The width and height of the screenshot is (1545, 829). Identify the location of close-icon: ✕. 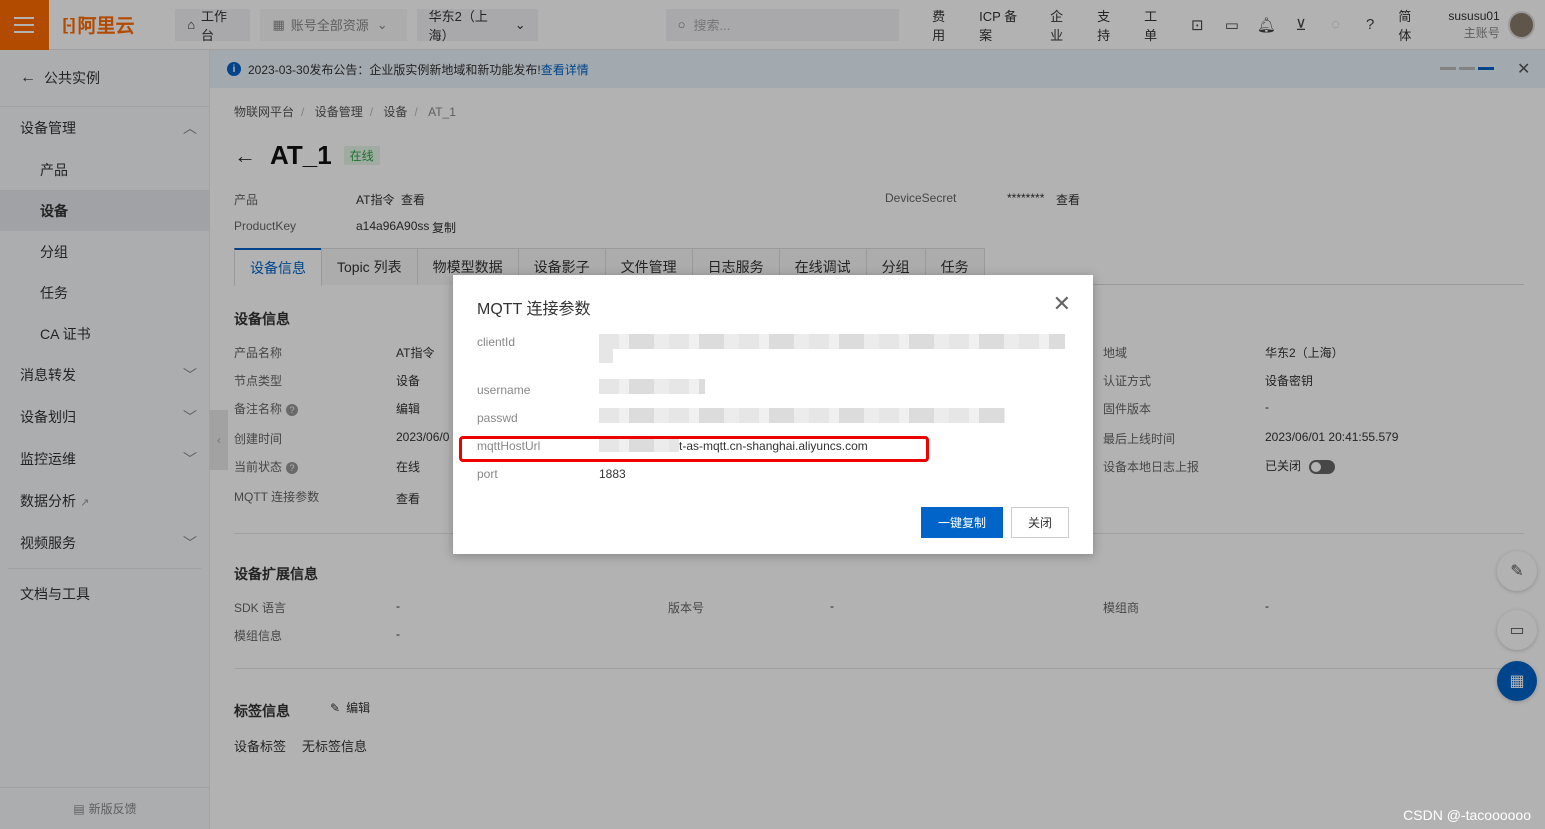
(1062, 304).